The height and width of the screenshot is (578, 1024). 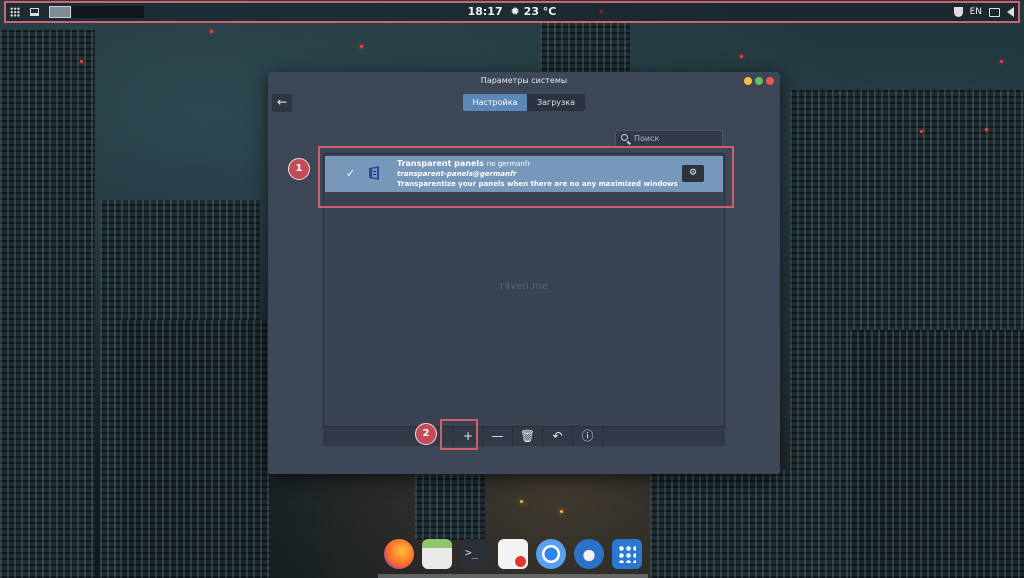 I want to click on text-editor-icon, so click(x=513, y=554).